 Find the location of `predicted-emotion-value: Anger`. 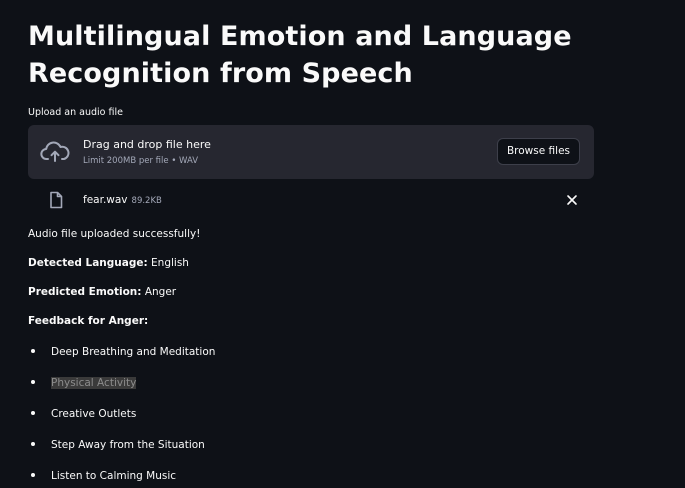

predicted-emotion-value: Anger is located at coordinates (160, 292).